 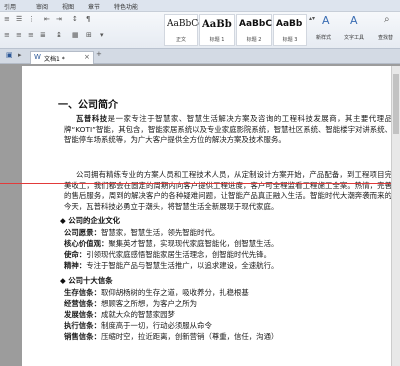 I want to click on line-spacing-icon: ↨, so click(x=59, y=35).